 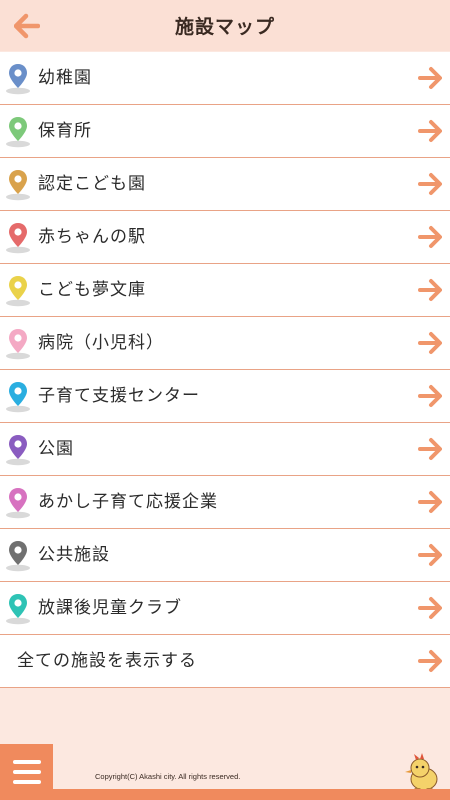 What do you see at coordinates (225, 78) in the screenshot?
I see `list-item-kindergarten: 幼稚園` at bounding box center [225, 78].